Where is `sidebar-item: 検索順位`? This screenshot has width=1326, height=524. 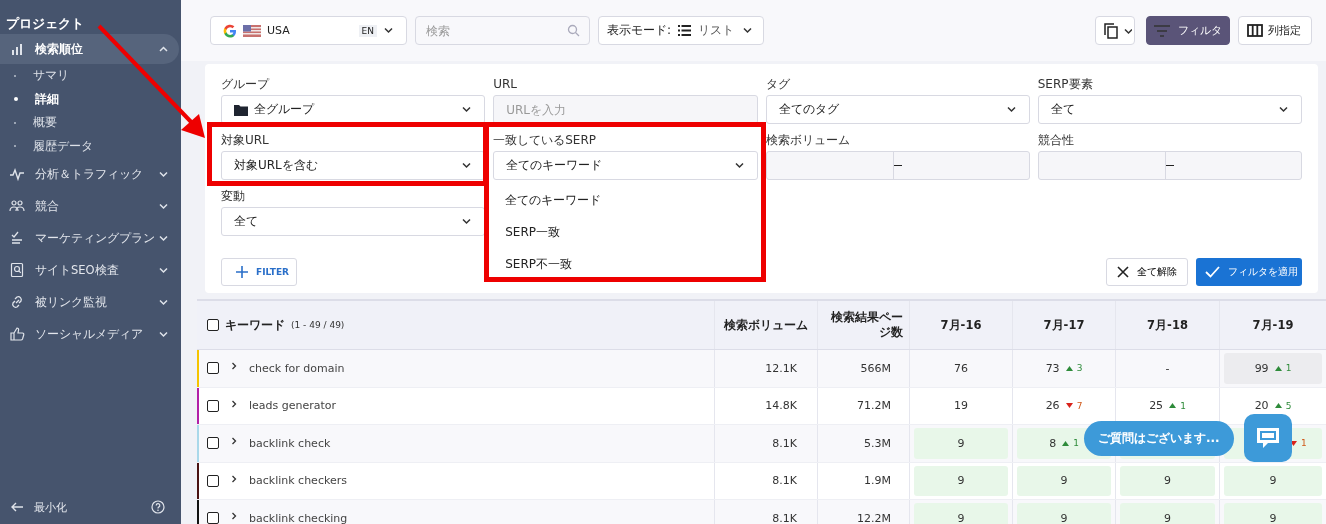
sidebar-item: 検索順位 is located at coordinates (89, 49).